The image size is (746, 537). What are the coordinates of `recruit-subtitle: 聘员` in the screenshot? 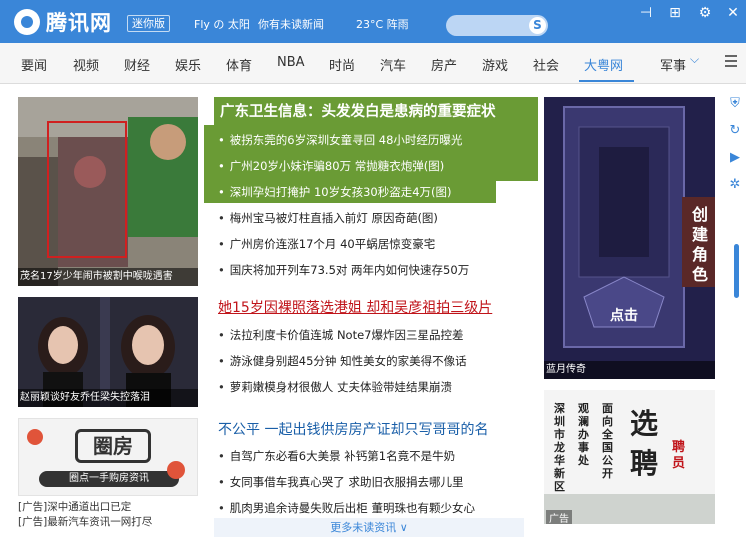 It's located at (679, 455).